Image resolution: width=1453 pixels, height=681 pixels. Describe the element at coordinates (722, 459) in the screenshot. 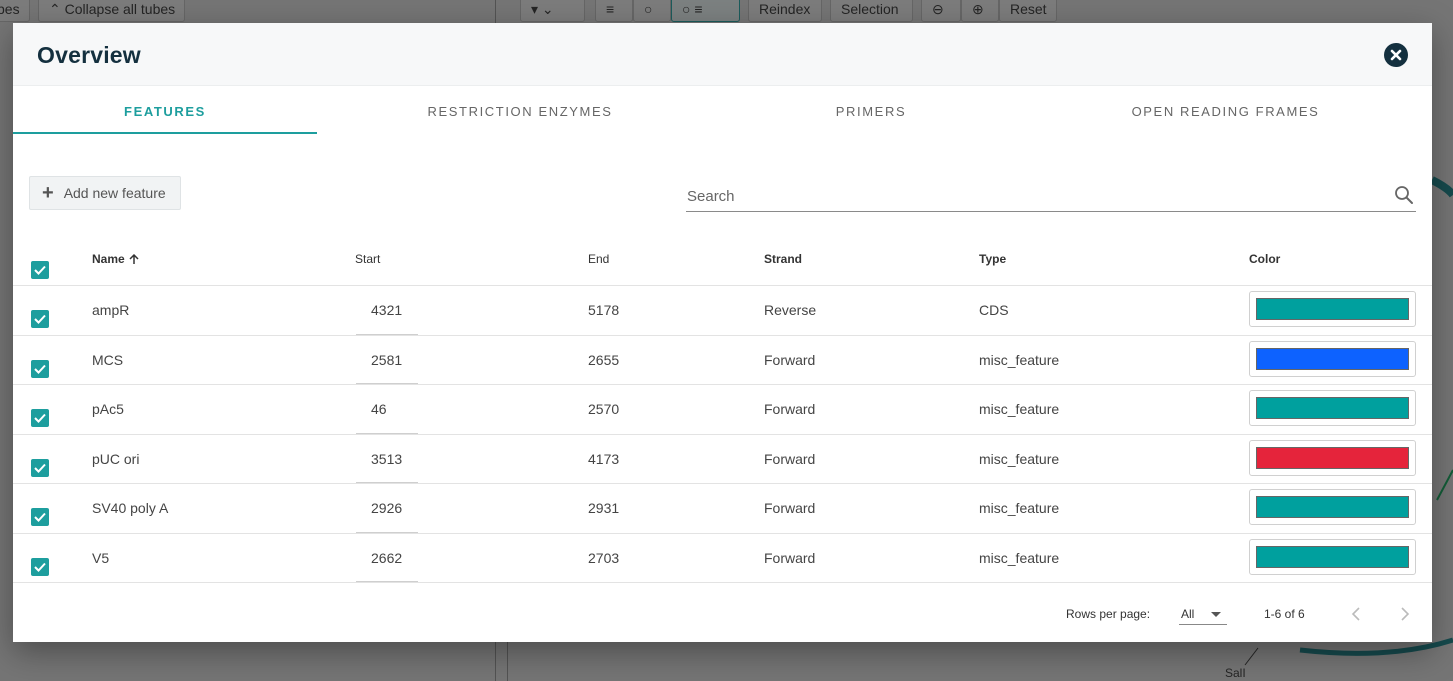

I see `table-row: pUC ori 3513 4173 Forward misc_feature` at that location.